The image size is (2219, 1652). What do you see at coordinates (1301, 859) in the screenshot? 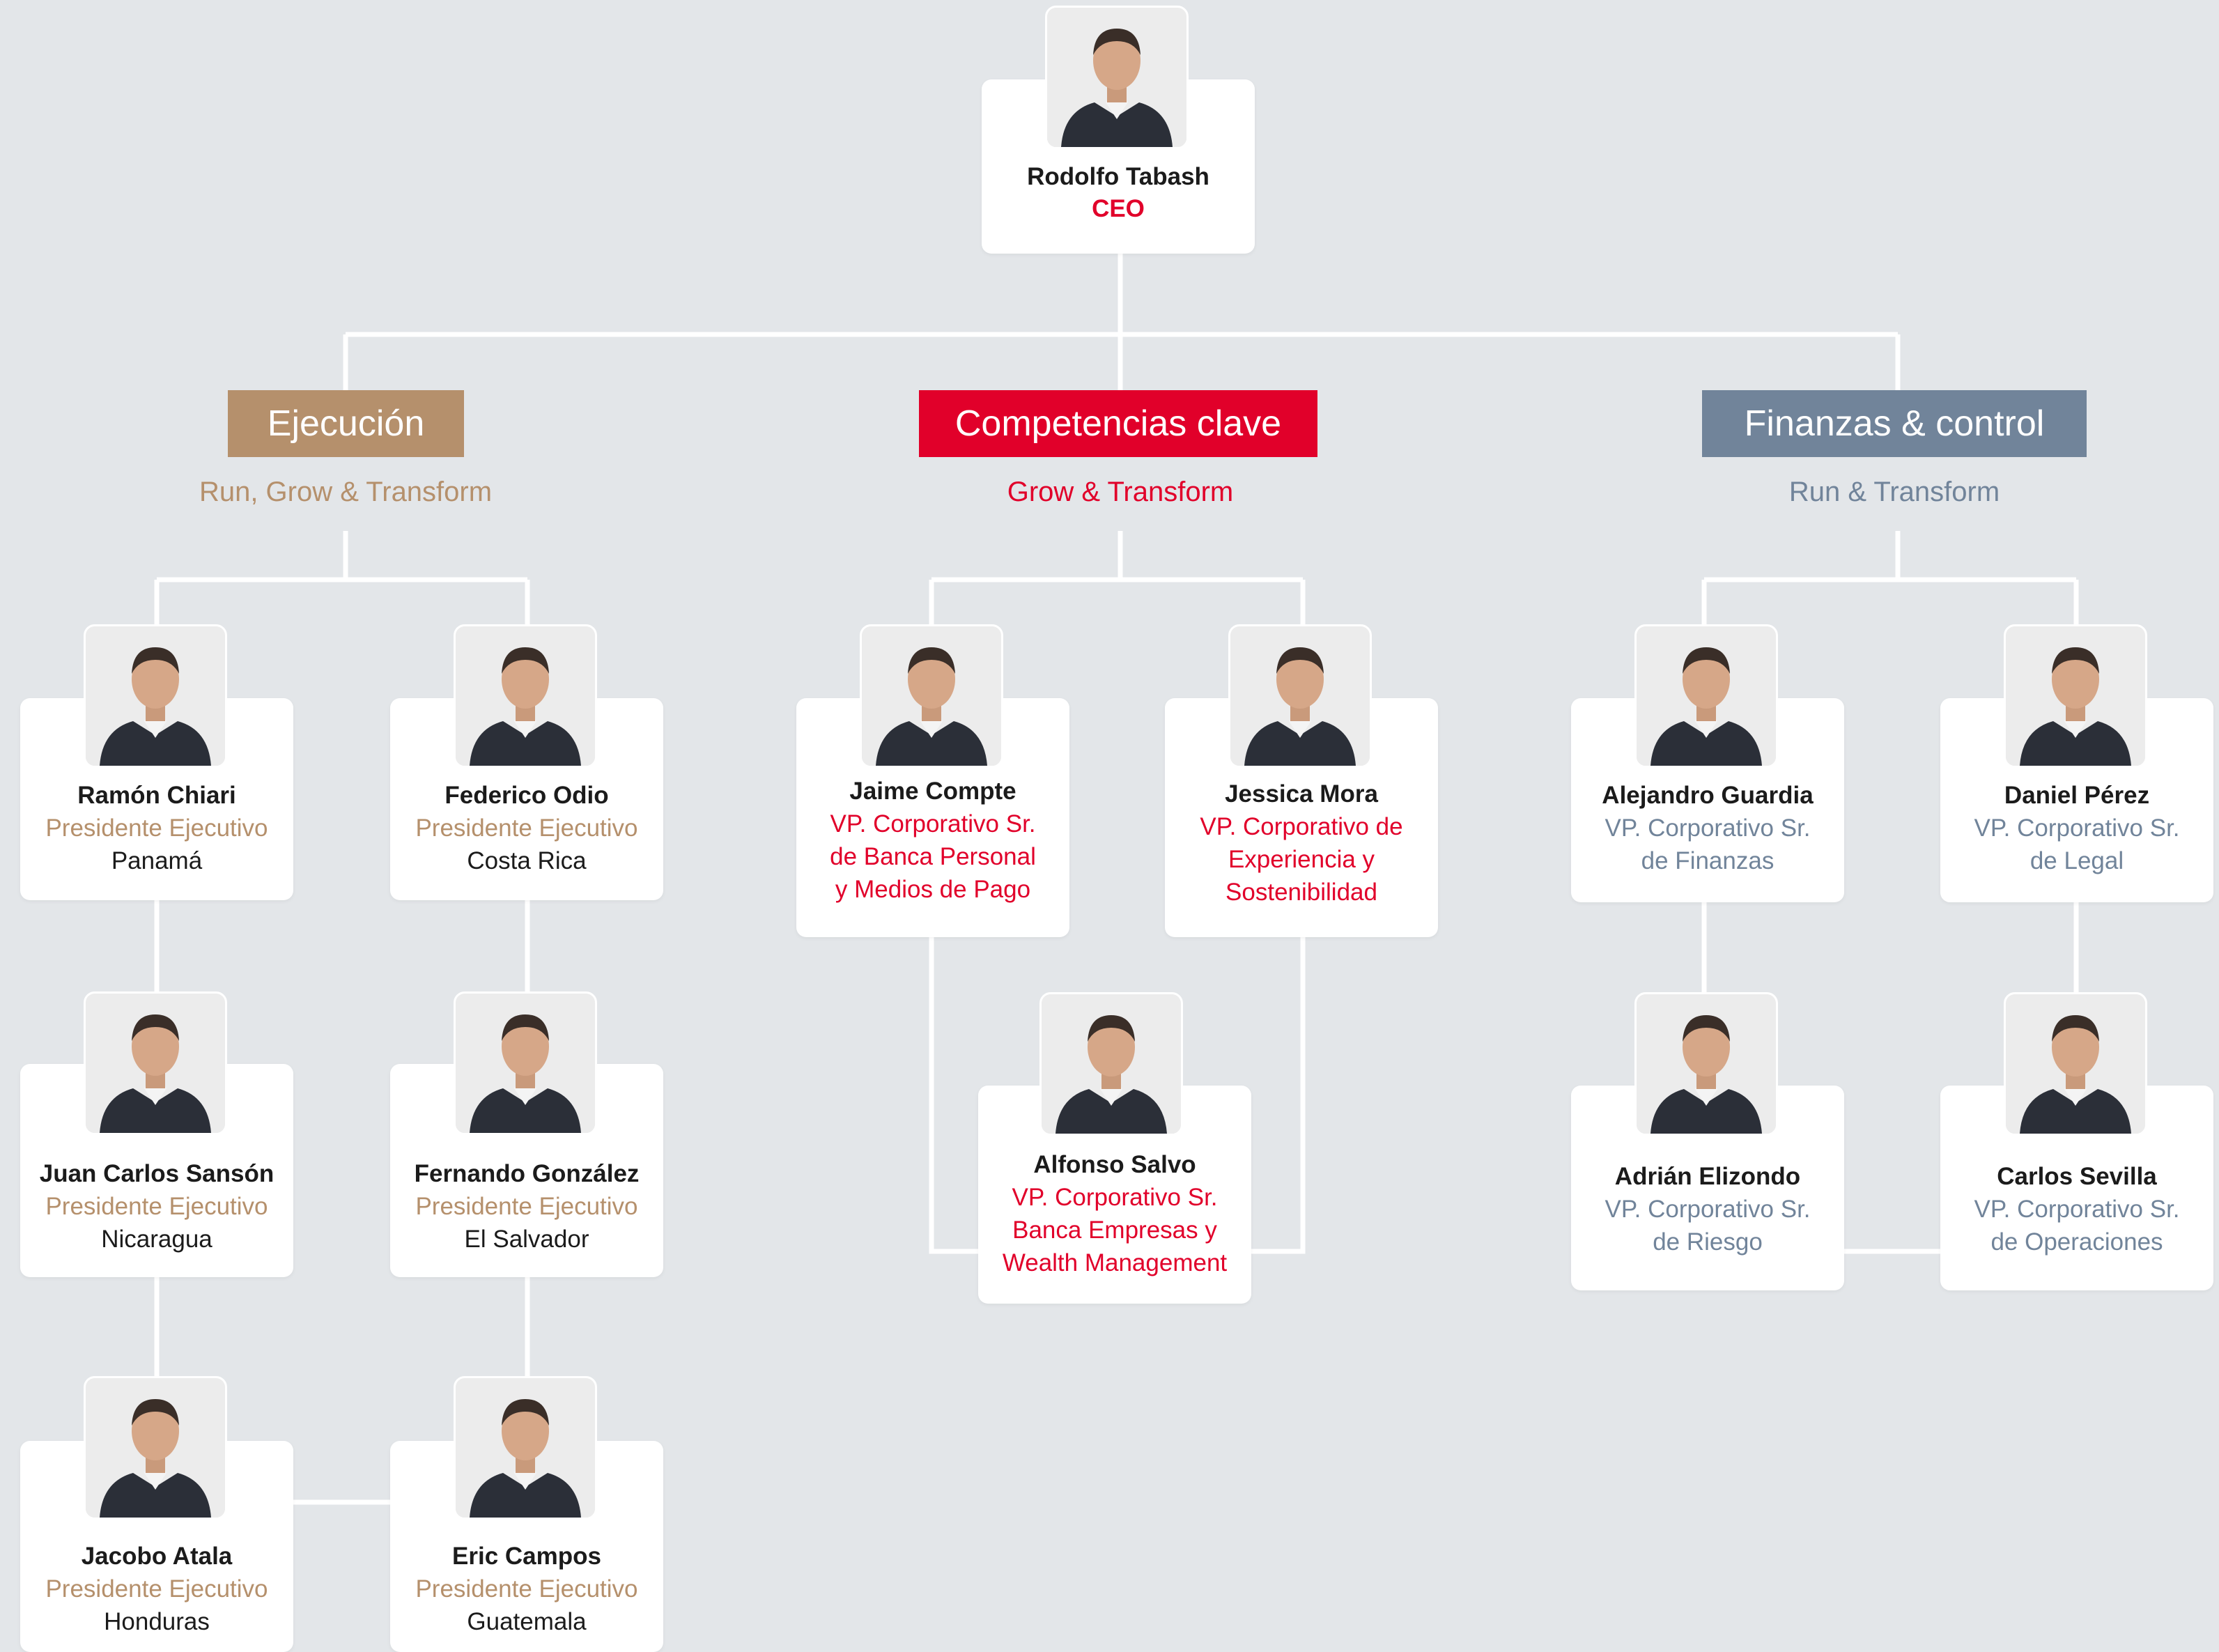
I see `person-title-line: Experiencia y` at bounding box center [1301, 859].